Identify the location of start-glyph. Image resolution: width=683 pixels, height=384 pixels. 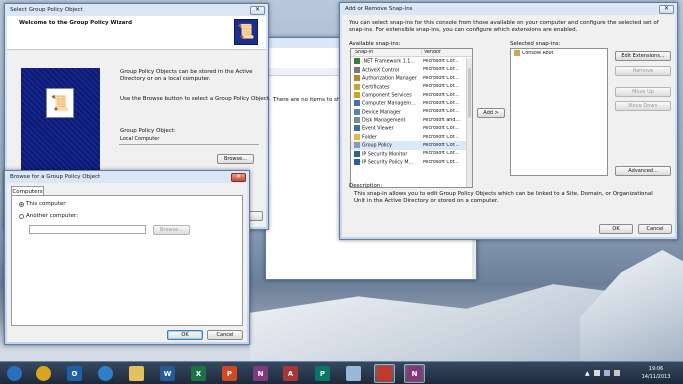
(14, 373).